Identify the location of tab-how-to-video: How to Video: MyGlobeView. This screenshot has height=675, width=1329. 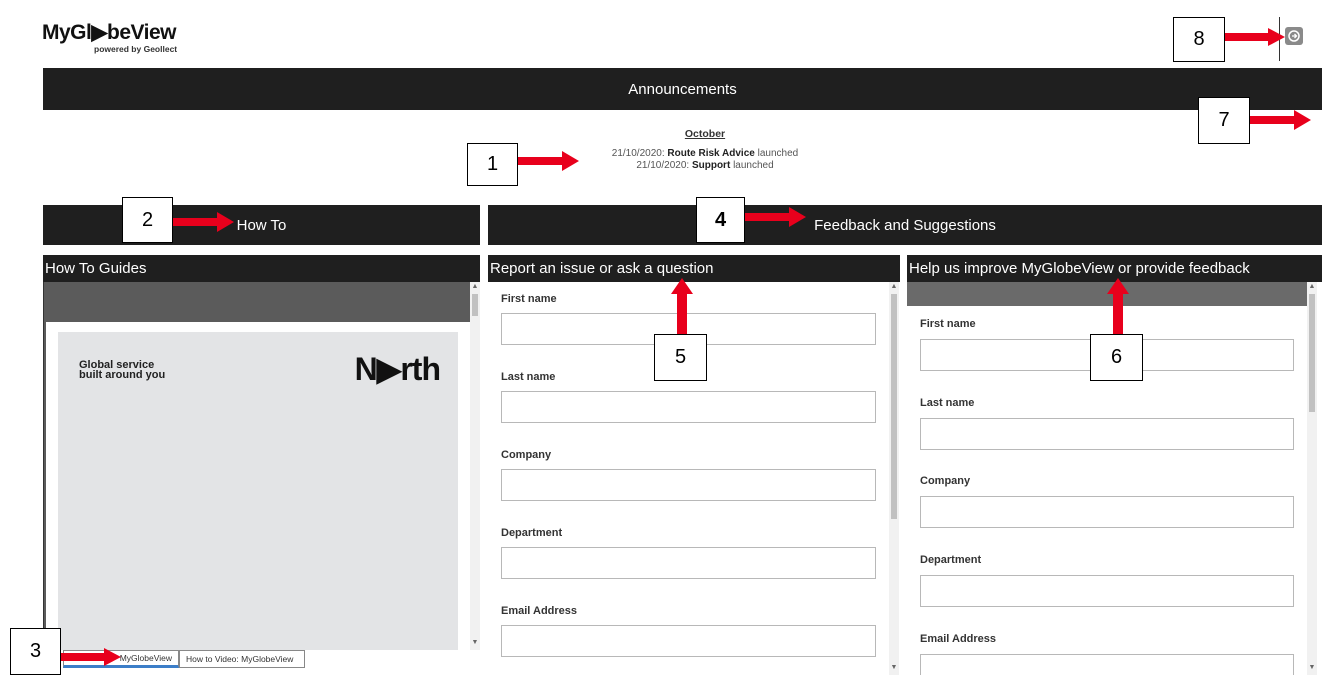
(242, 659).